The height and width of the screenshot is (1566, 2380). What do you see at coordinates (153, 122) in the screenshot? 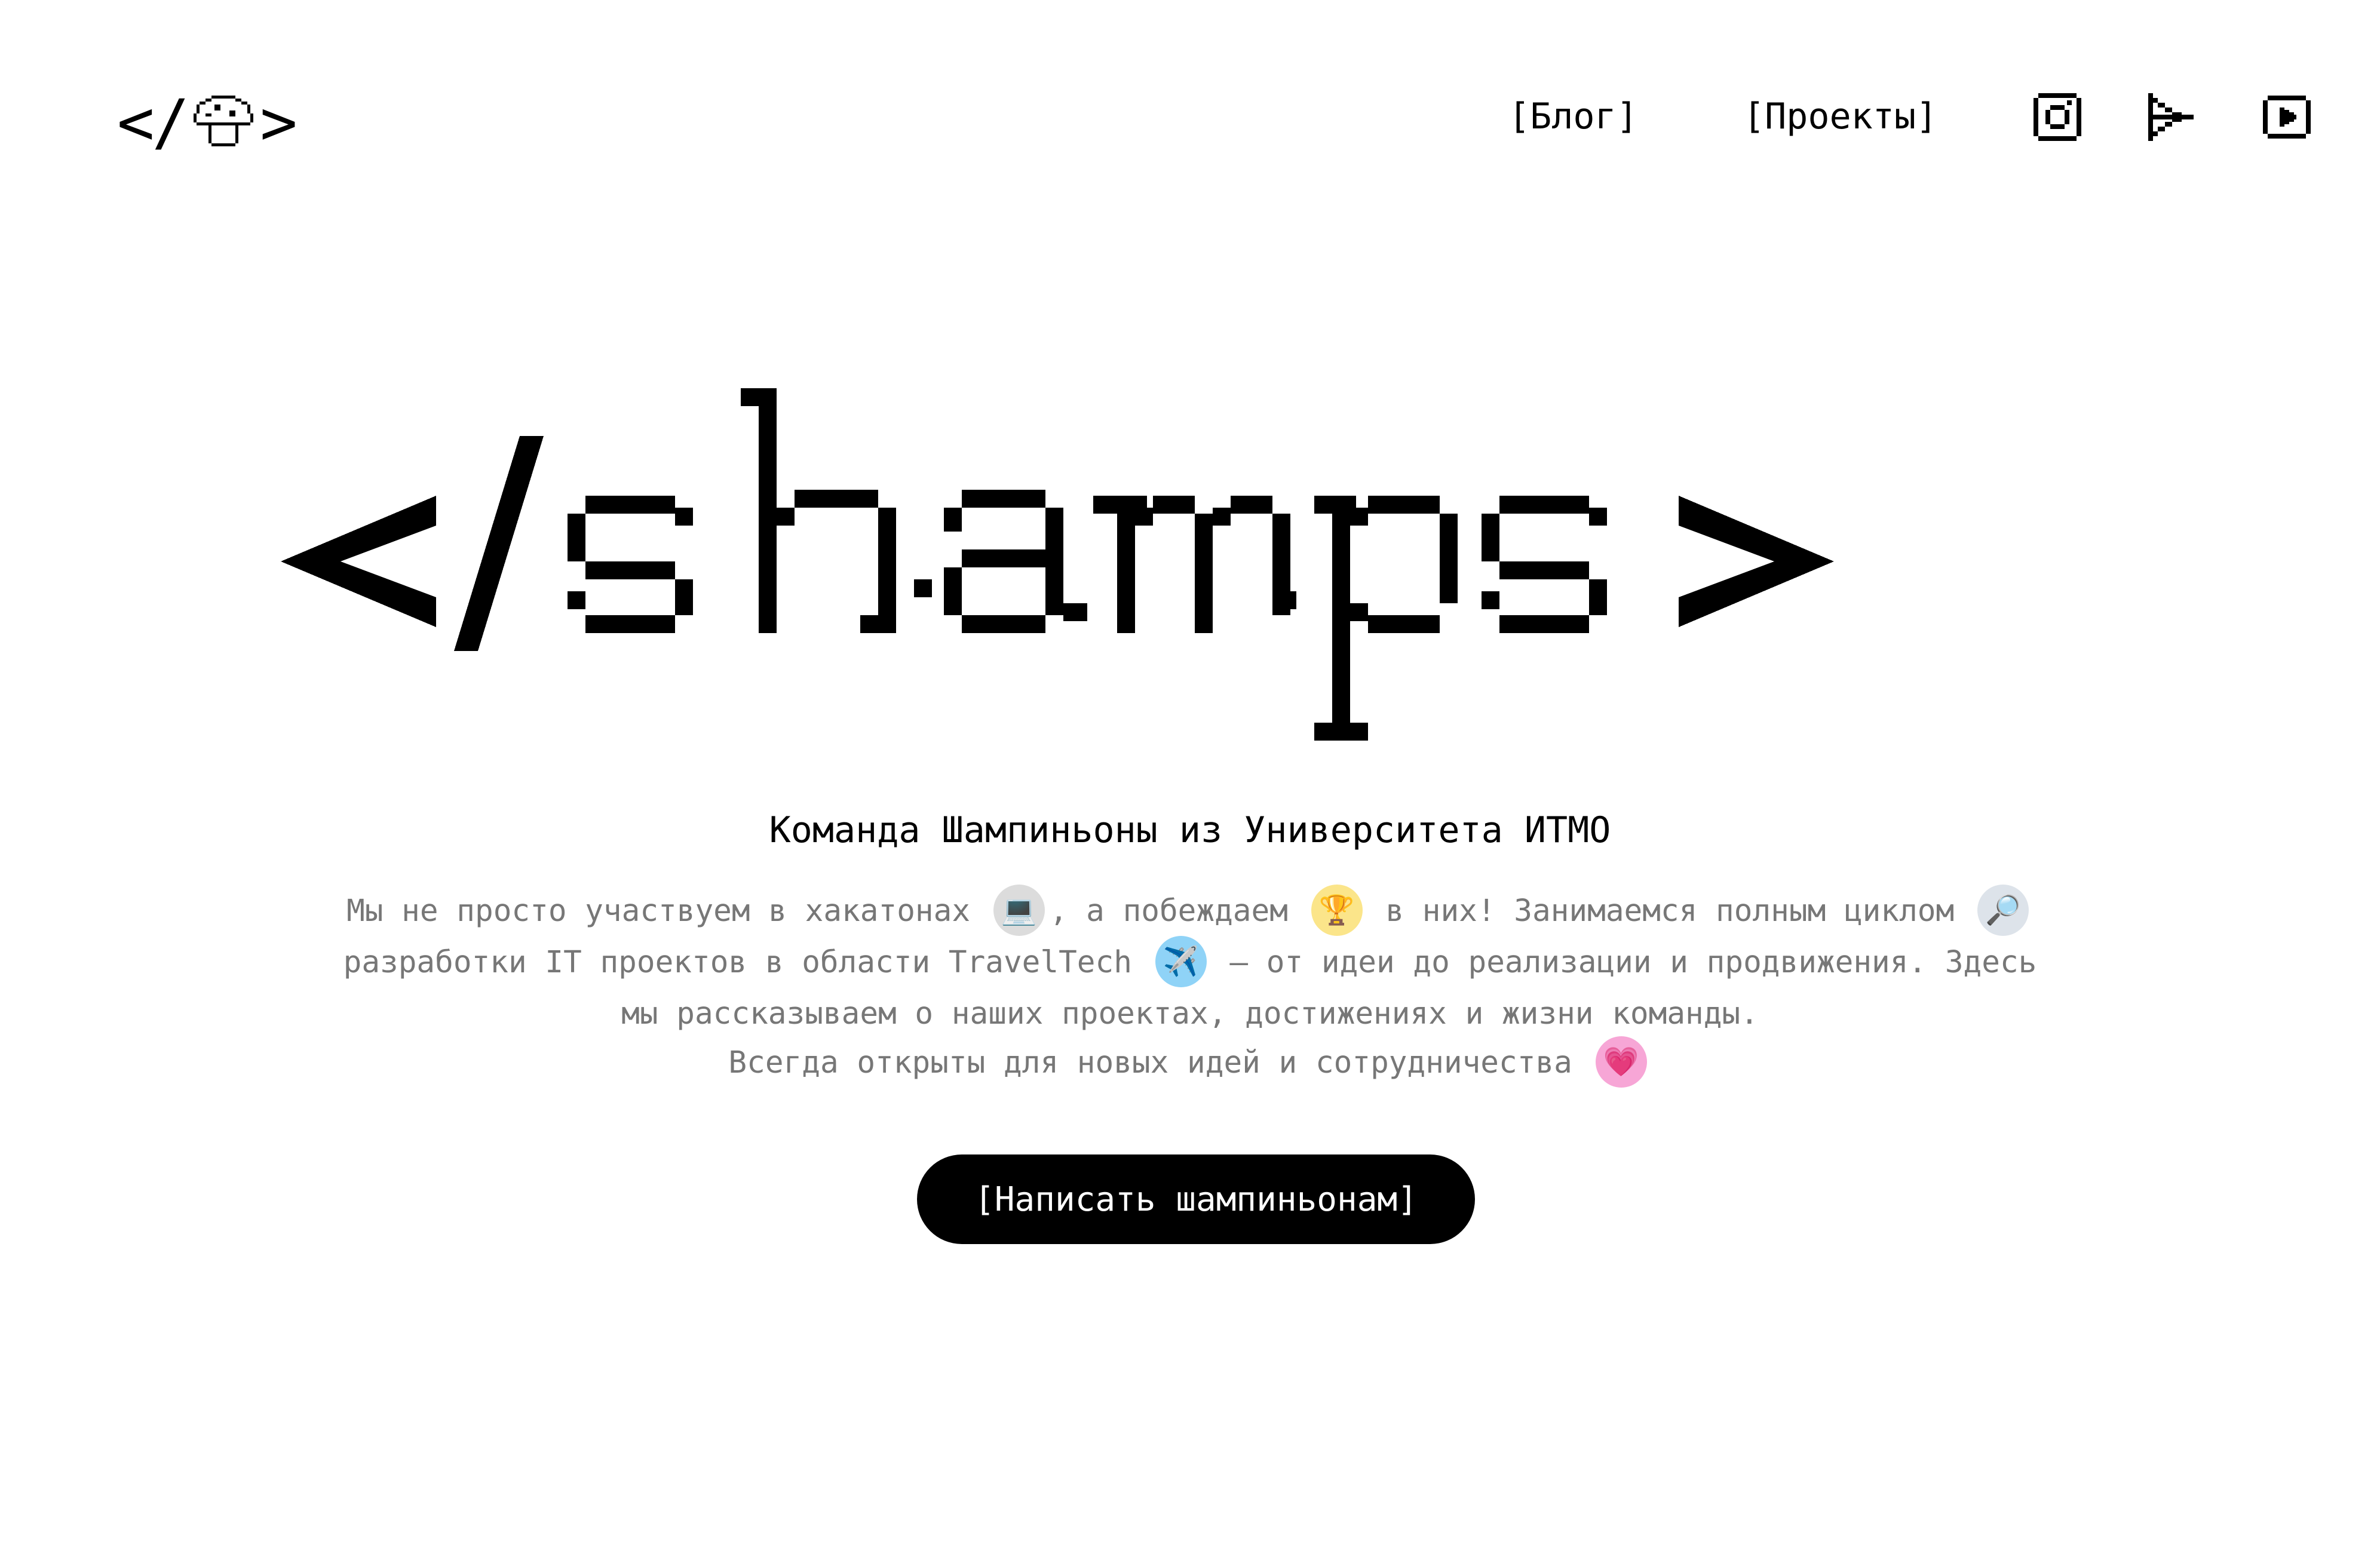
I see `logo-left-bracket: </` at bounding box center [153, 122].